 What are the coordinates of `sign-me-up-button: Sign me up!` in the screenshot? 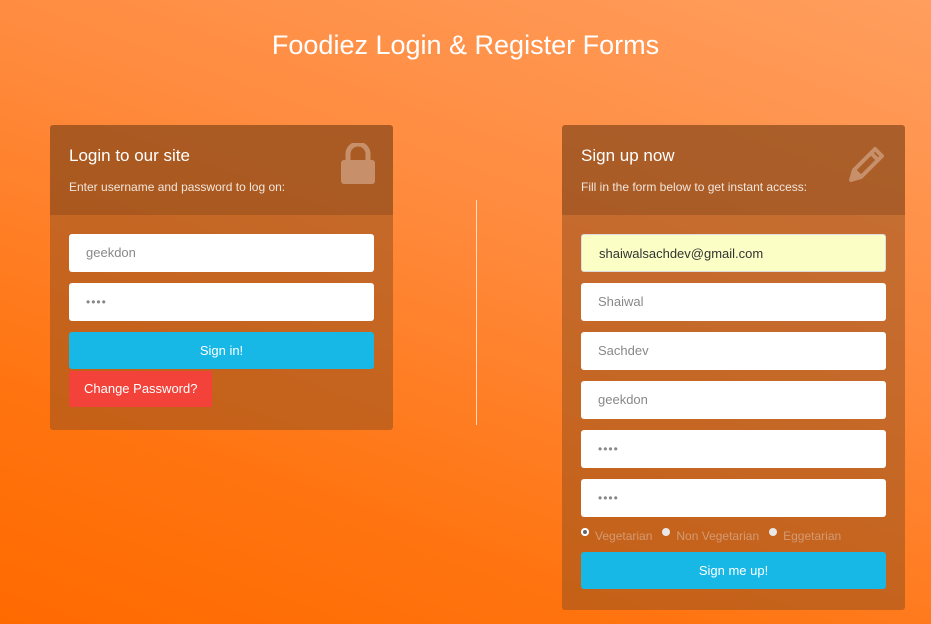 It's located at (733, 570).